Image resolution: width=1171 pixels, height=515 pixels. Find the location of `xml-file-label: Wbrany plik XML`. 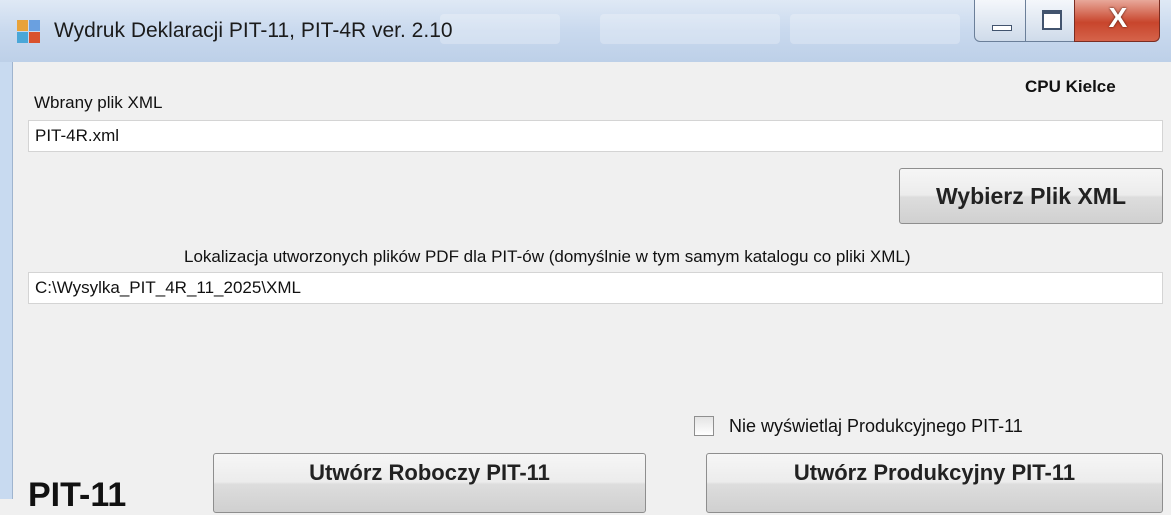

xml-file-label: Wbrany plik XML is located at coordinates (98, 102).